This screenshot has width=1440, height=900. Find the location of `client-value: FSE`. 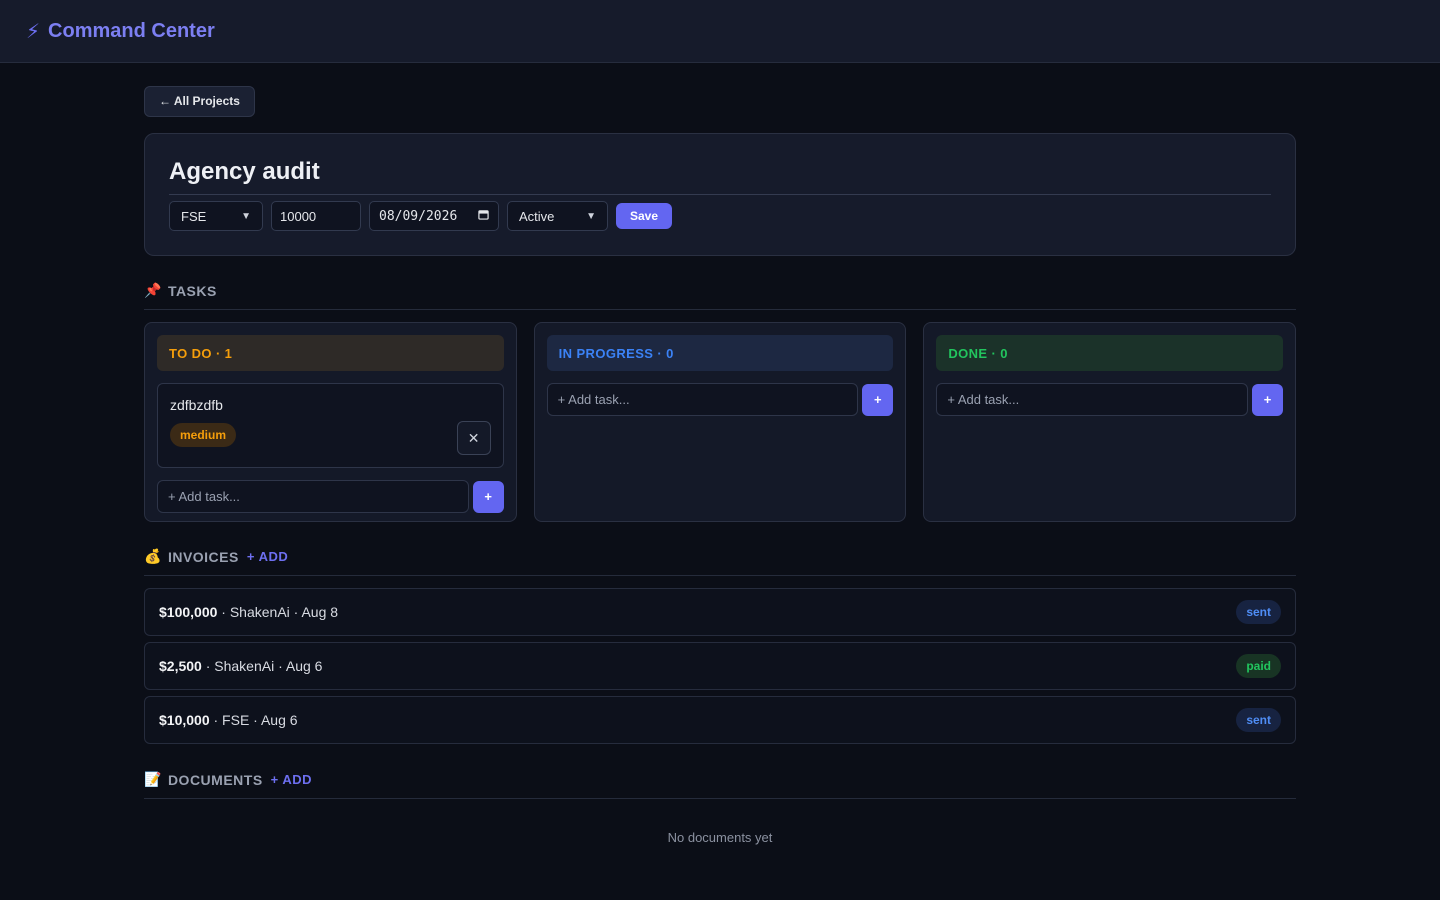

client-value: FSE is located at coordinates (194, 216).